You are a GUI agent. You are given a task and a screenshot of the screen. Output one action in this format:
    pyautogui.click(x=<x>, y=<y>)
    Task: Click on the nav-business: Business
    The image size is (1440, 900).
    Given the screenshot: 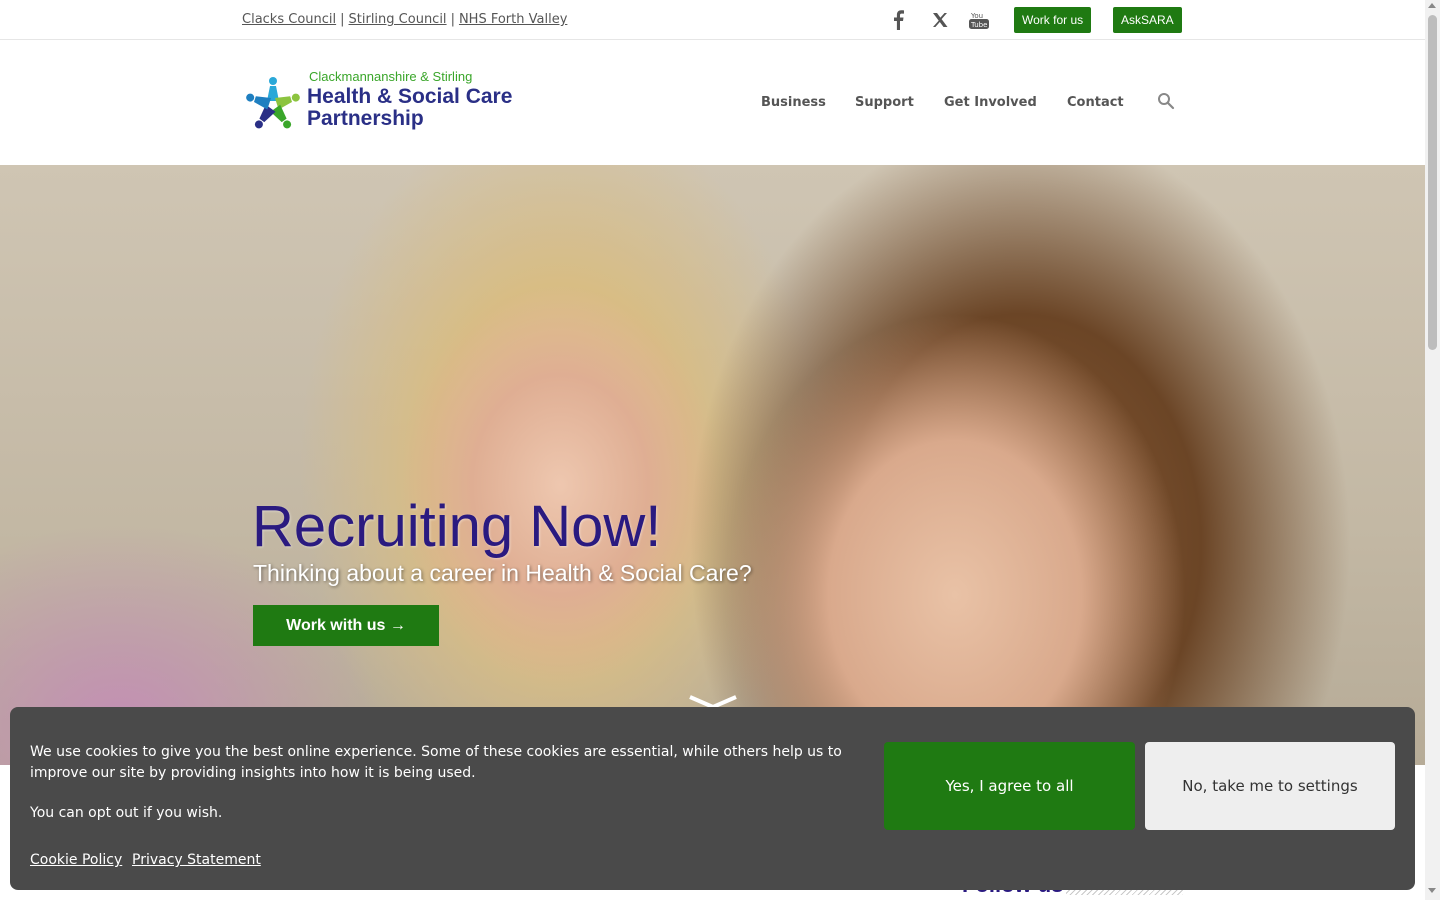 What is the action you would take?
    pyautogui.click(x=793, y=102)
    